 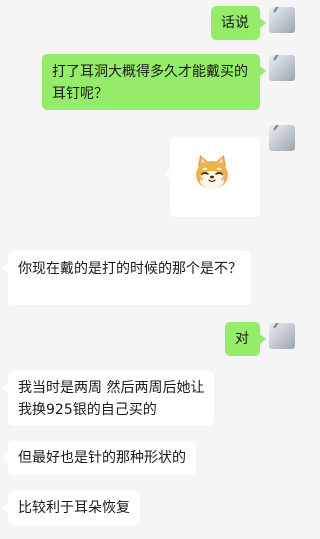 I want to click on message-bubble-outgoing: 对, so click(x=245, y=339).